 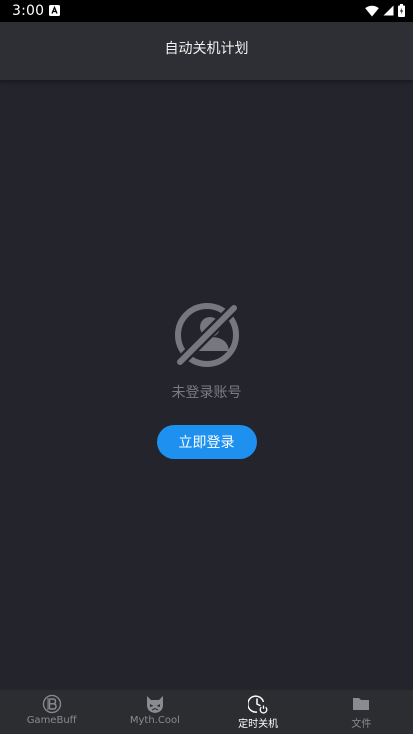 What do you see at coordinates (388, 10) in the screenshot?
I see `signal-icon` at bounding box center [388, 10].